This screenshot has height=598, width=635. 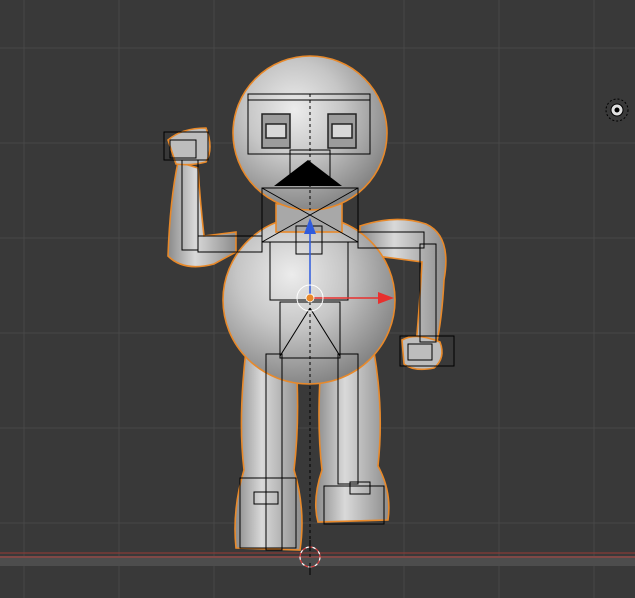 I want to click on robot-left-hand, so click(x=189, y=146).